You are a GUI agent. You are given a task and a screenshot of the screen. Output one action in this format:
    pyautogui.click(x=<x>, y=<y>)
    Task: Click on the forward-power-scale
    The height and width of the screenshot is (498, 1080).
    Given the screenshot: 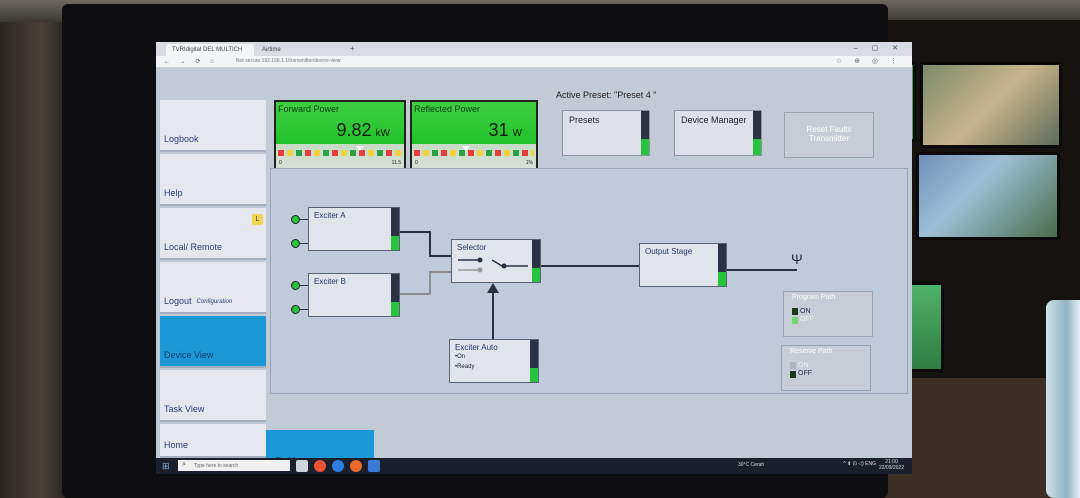 What is the action you would take?
    pyautogui.click(x=340, y=153)
    